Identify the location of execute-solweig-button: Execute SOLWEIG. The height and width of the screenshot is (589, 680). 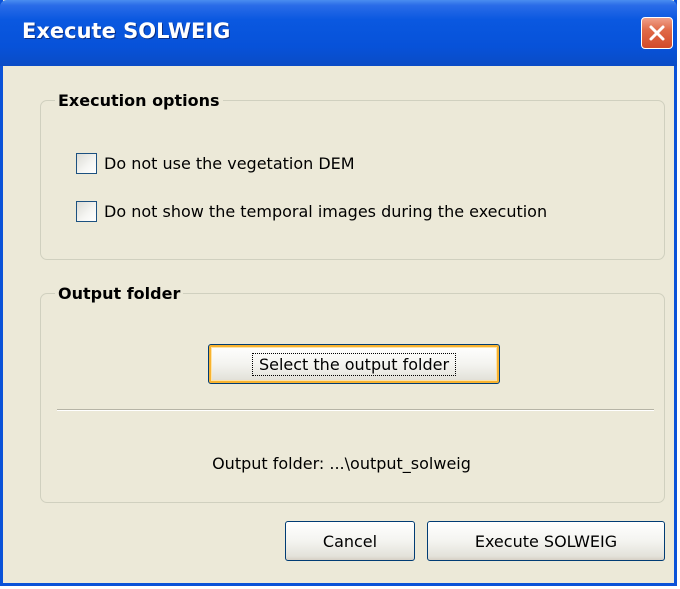
(546, 541).